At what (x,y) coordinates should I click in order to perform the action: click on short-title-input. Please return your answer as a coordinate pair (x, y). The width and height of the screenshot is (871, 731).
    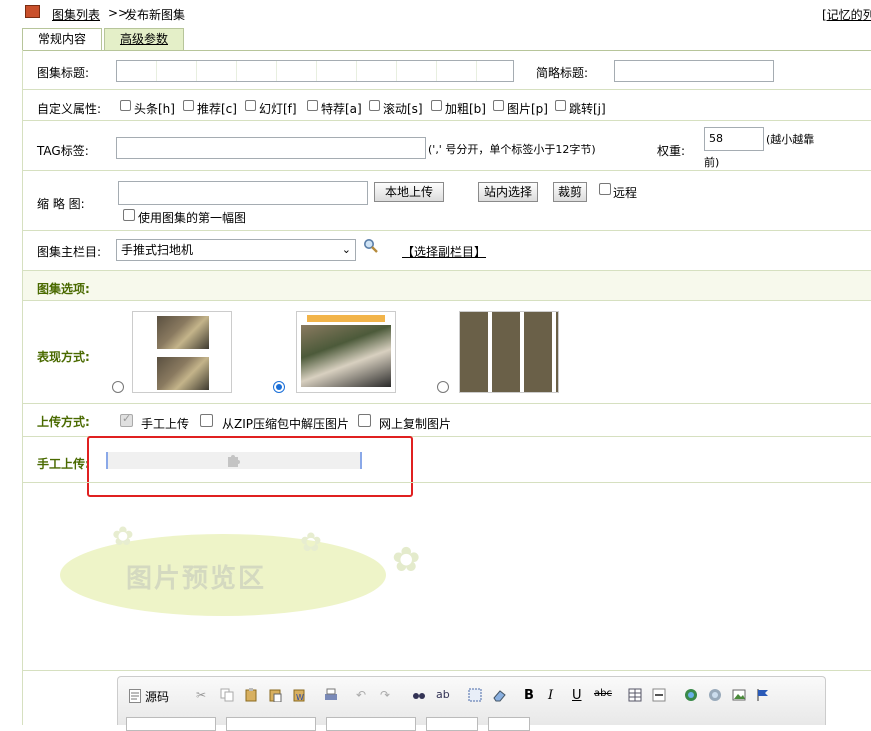
    Looking at the image, I should click on (694, 71).